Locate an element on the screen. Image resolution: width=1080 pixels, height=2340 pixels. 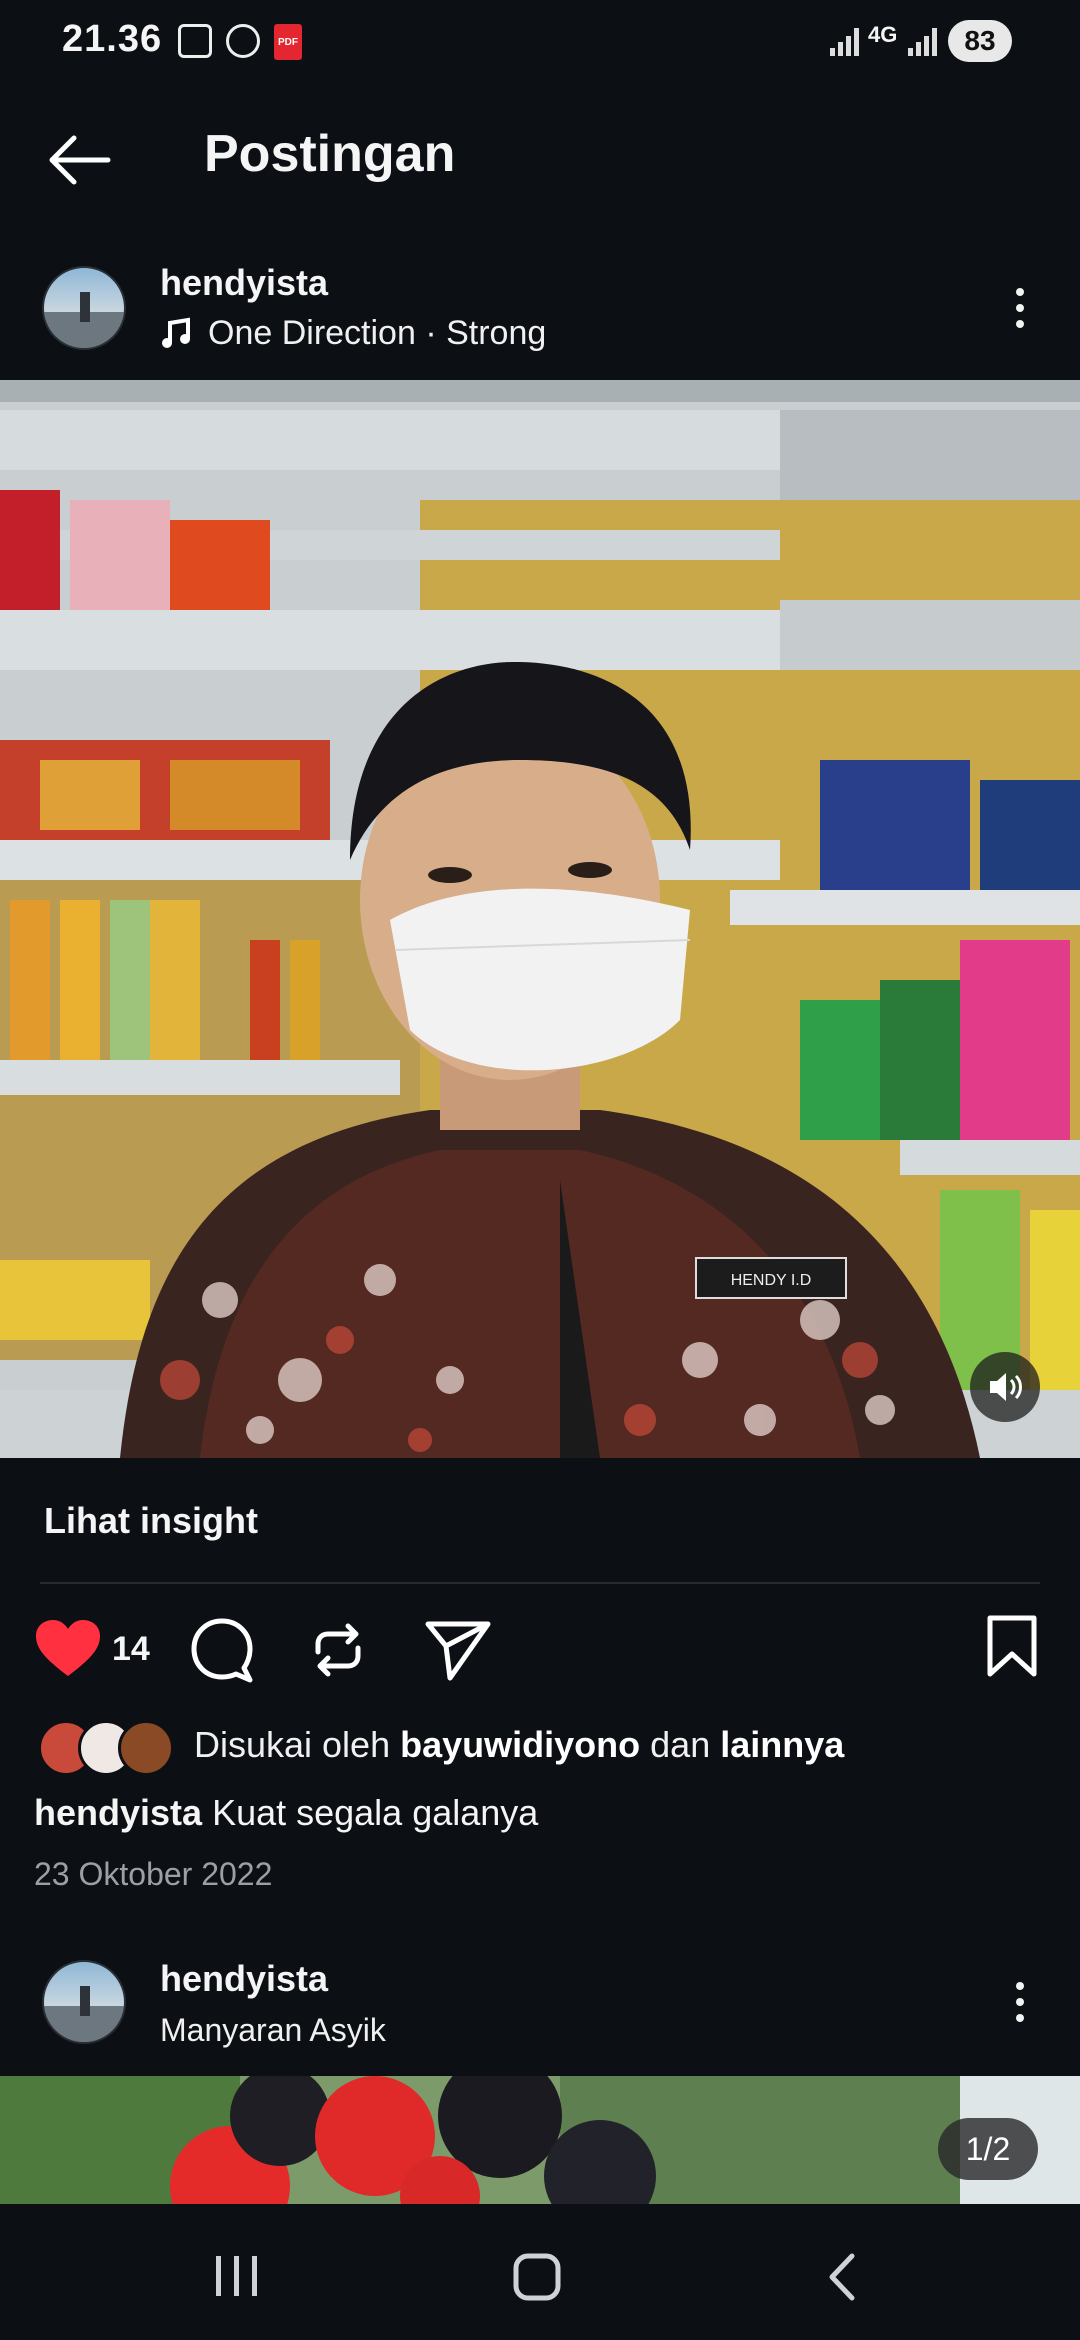
back-nav-icon is located at coordinates (842, 2277).